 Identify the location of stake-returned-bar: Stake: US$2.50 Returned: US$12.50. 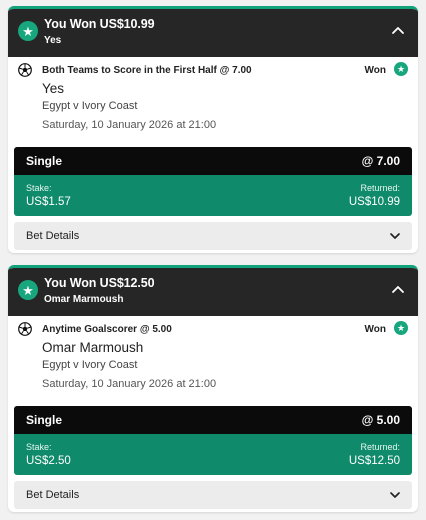
(213, 454).